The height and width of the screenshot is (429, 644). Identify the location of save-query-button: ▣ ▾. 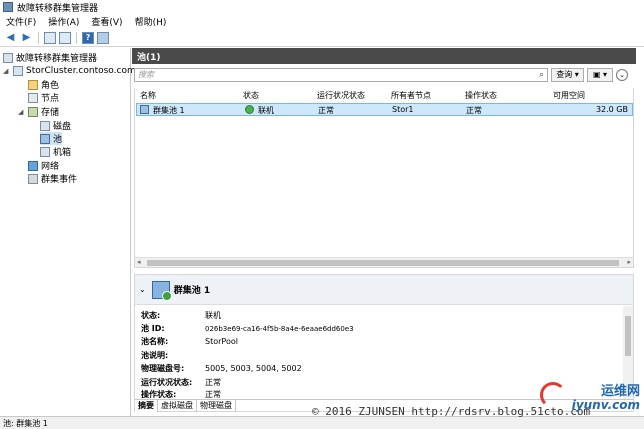
(600, 74).